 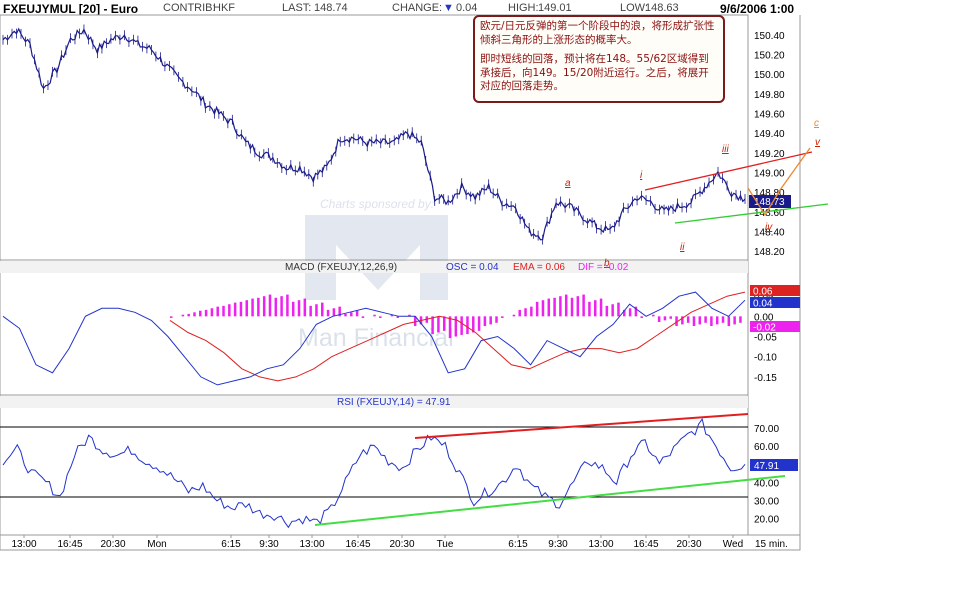 What do you see at coordinates (769, 36) in the screenshot?
I see `price-ytick: 150.40` at bounding box center [769, 36].